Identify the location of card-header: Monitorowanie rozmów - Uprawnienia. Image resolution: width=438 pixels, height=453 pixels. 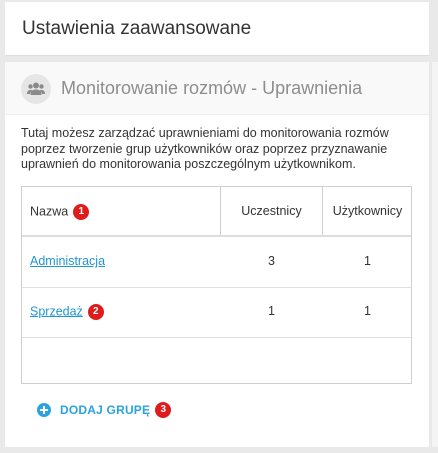
(217, 88).